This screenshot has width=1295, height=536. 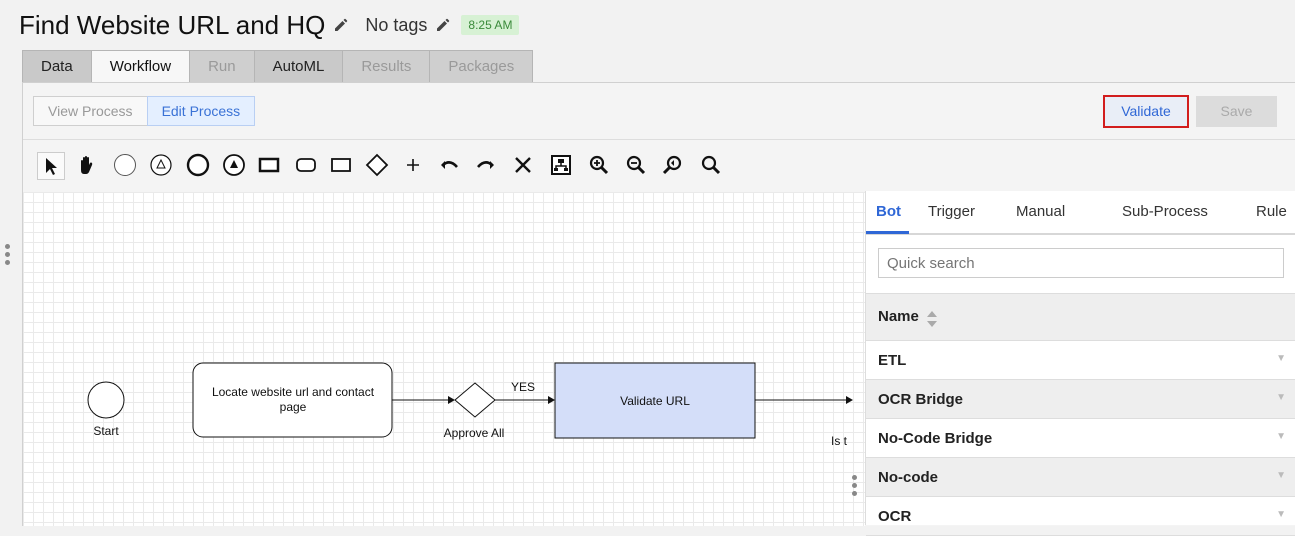 I want to click on zoom-in-icon, so click(x=599, y=165).